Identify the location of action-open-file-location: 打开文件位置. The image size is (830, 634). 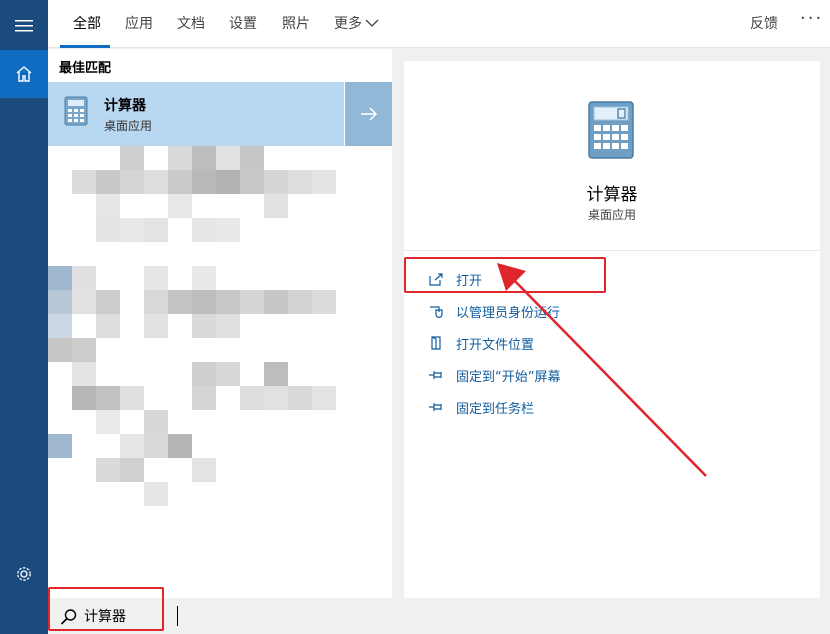
(481, 343).